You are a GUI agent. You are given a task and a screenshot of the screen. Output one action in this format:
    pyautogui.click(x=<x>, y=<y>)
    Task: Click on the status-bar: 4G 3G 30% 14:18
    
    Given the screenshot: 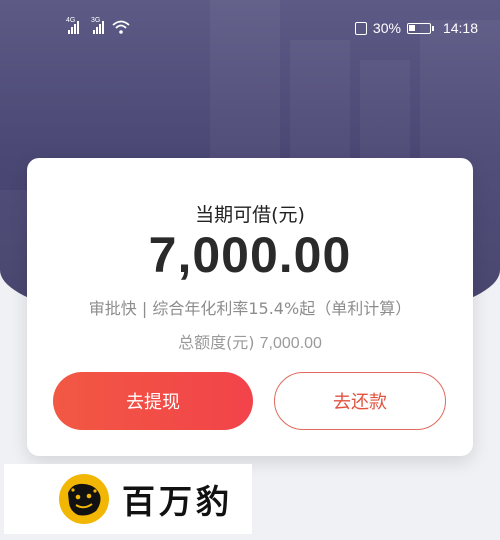 What is the action you would take?
    pyautogui.click(x=250, y=30)
    